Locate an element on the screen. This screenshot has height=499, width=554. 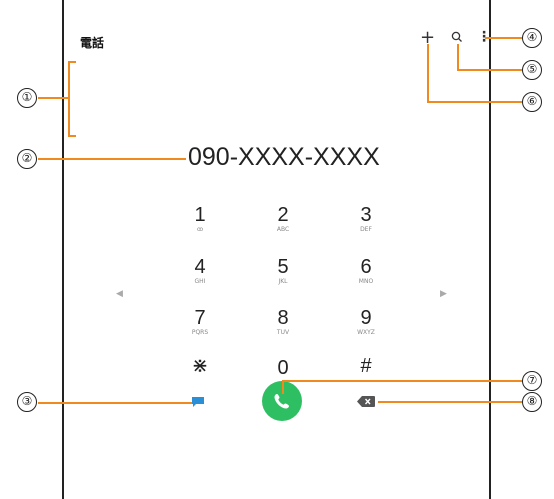
key-letters: WXYZ is located at coordinates (366, 332).